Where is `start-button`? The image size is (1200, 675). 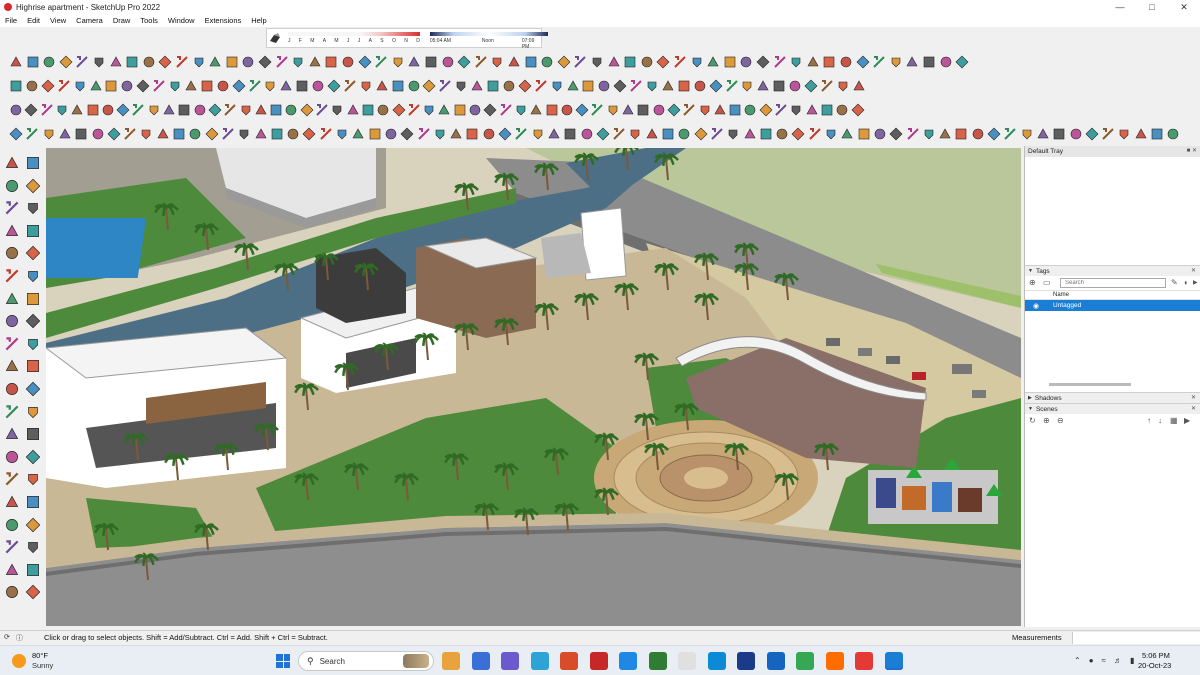 start-button is located at coordinates (283, 661).